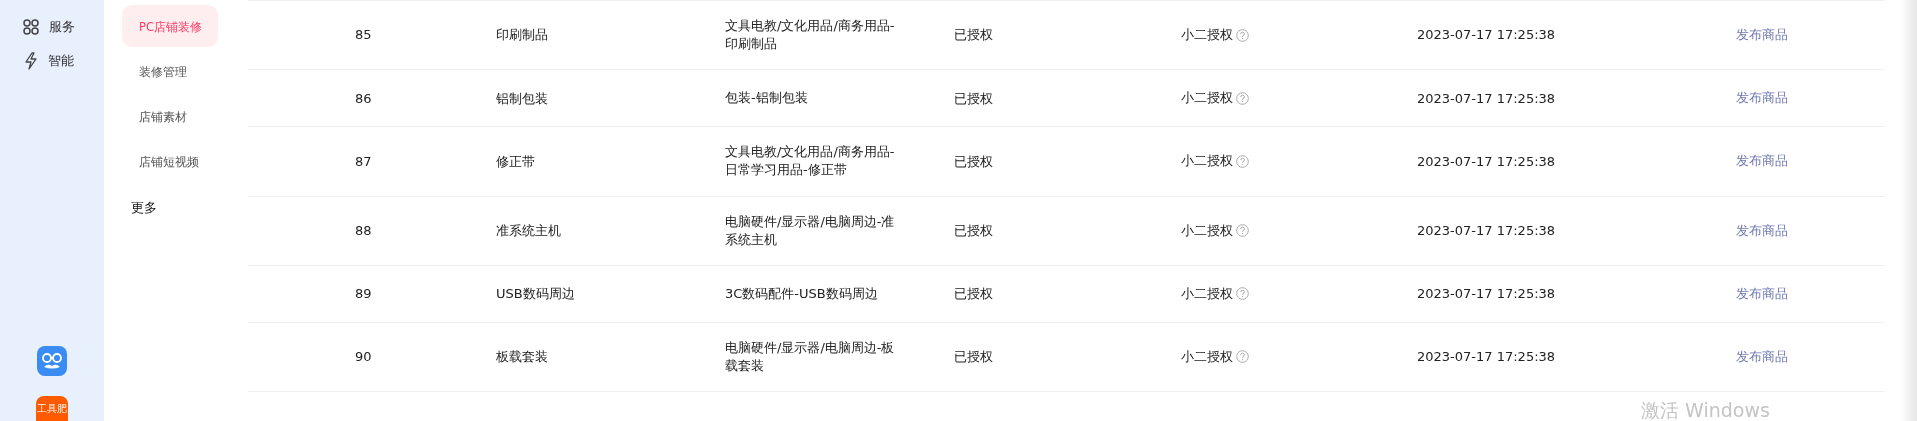  I want to click on table-cell: 板载套装, so click(522, 357).